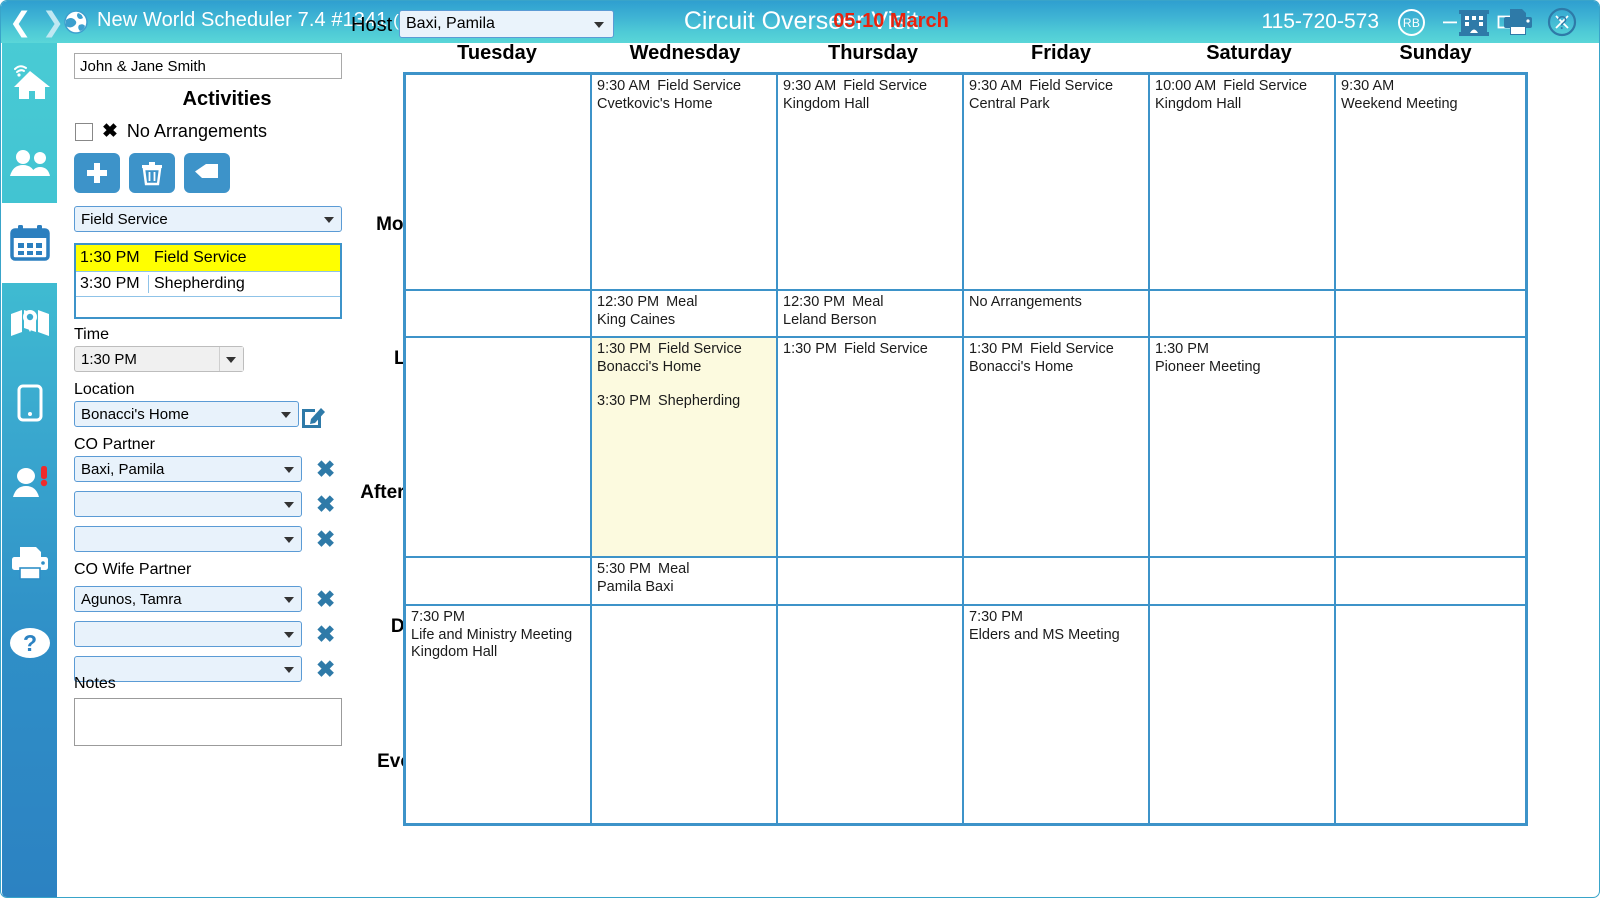  I want to click on co-wife-partner-select-1: Agunos, Tamra, so click(188, 599).